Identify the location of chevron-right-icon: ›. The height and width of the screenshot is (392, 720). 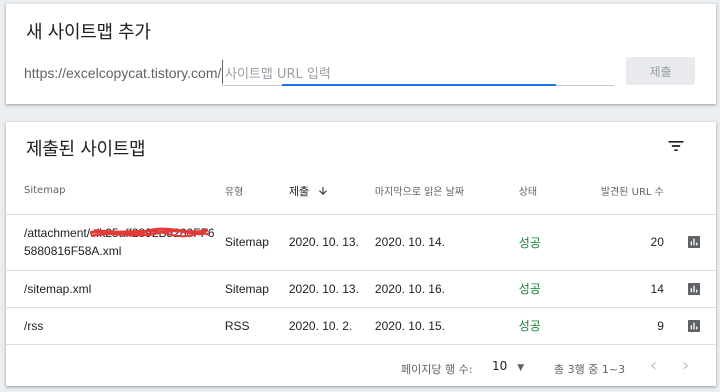
(685, 366).